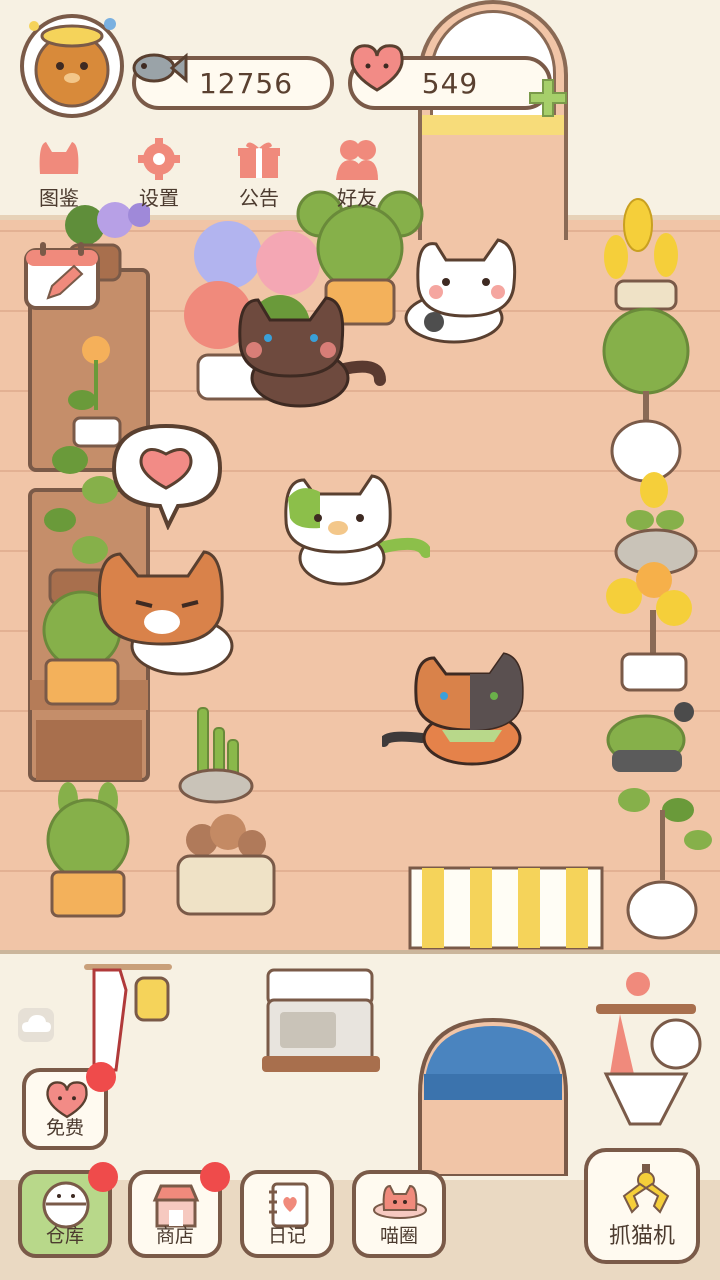  Describe the element at coordinates (310, 350) in the screenshot. I see `dark-brown-cat` at that location.